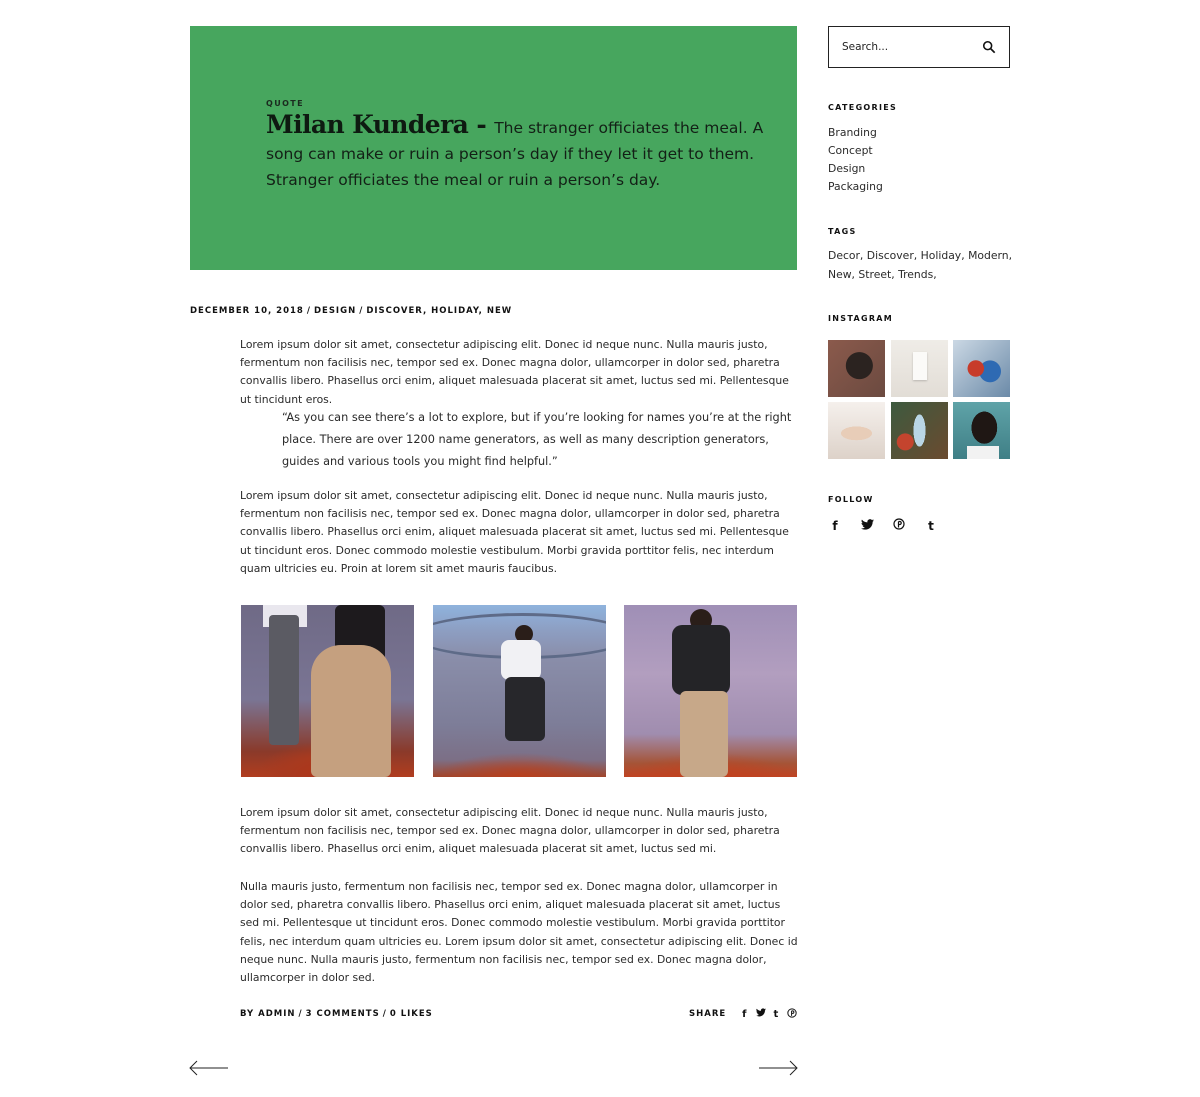 The width and height of the screenshot is (1200, 1097). Describe the element at coordinates (989, 47) in the screenshot. I see `search-icon` at that location.